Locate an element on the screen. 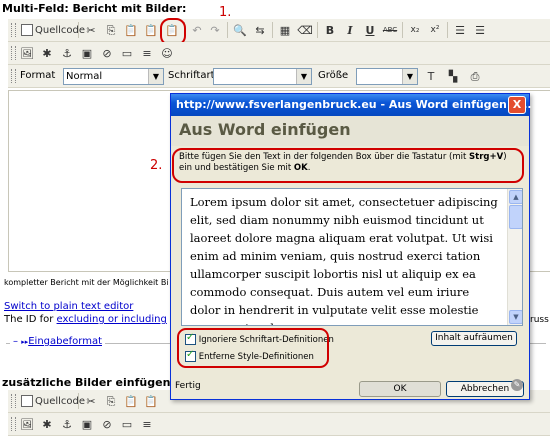 The image size is (550, 437). preview-icon: ⎙ is located at coordinates (475, 76).